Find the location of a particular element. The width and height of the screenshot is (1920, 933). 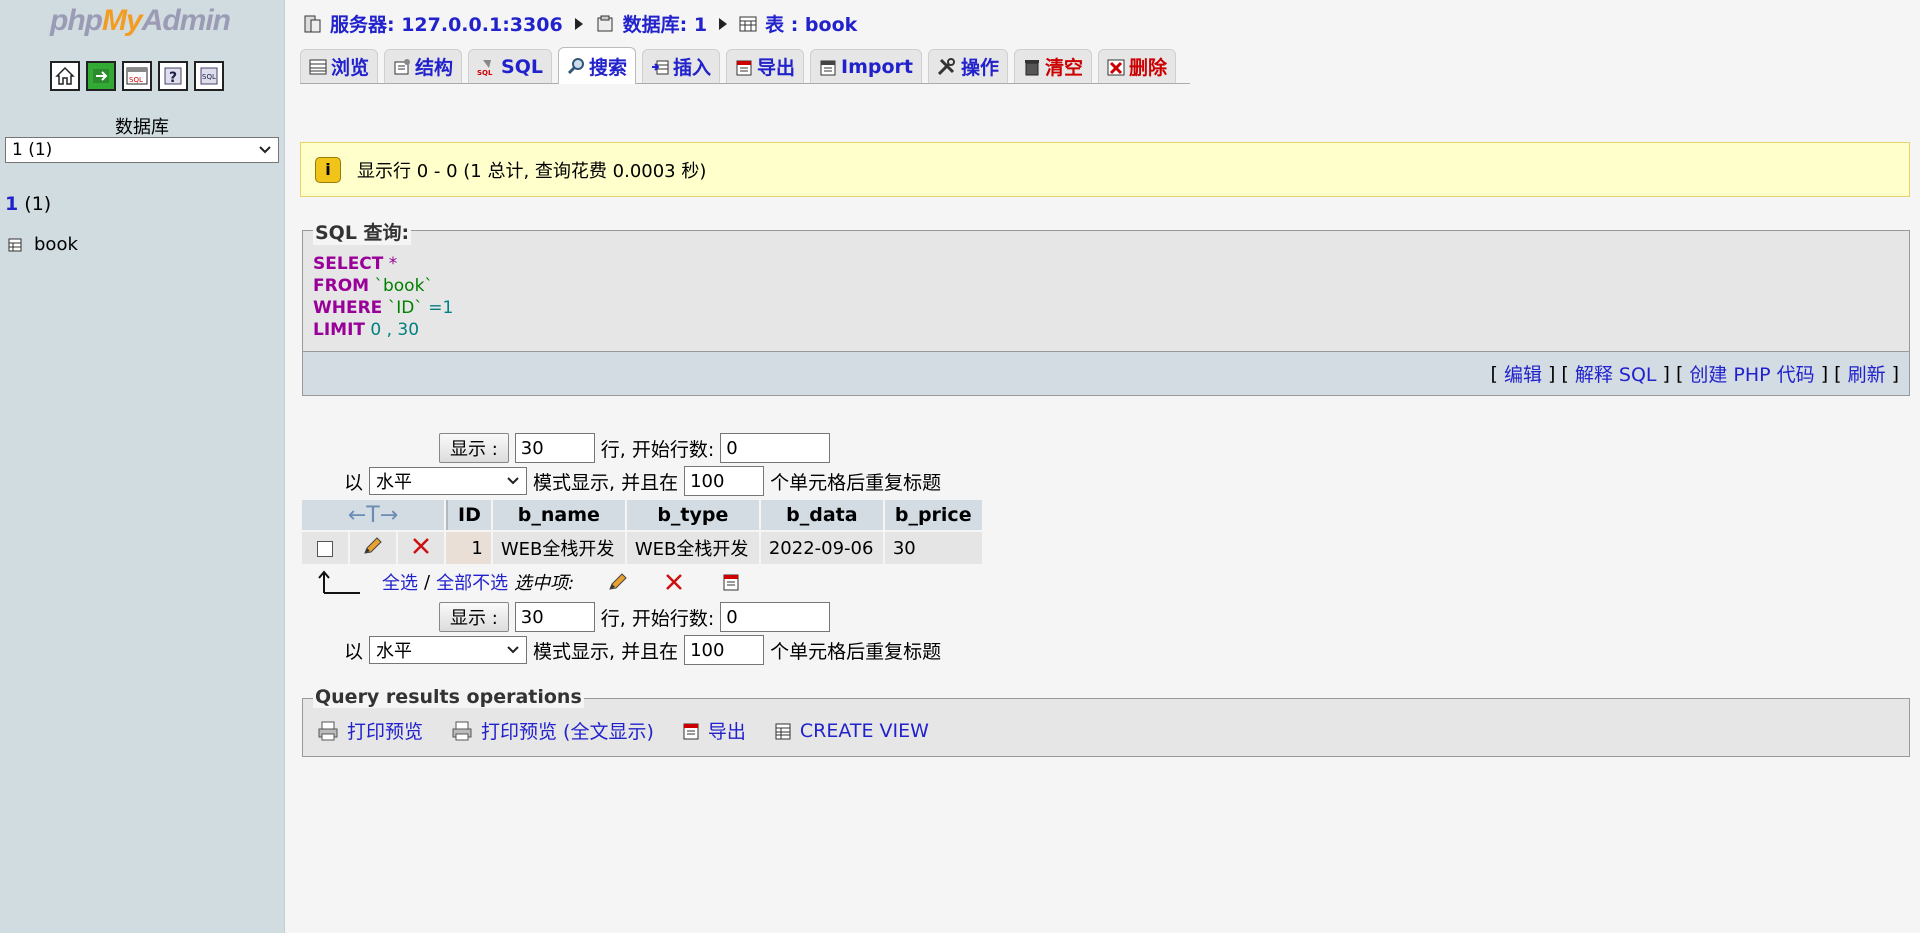

tab-drop-label: 删除 is located at coordinates (1148, 66).